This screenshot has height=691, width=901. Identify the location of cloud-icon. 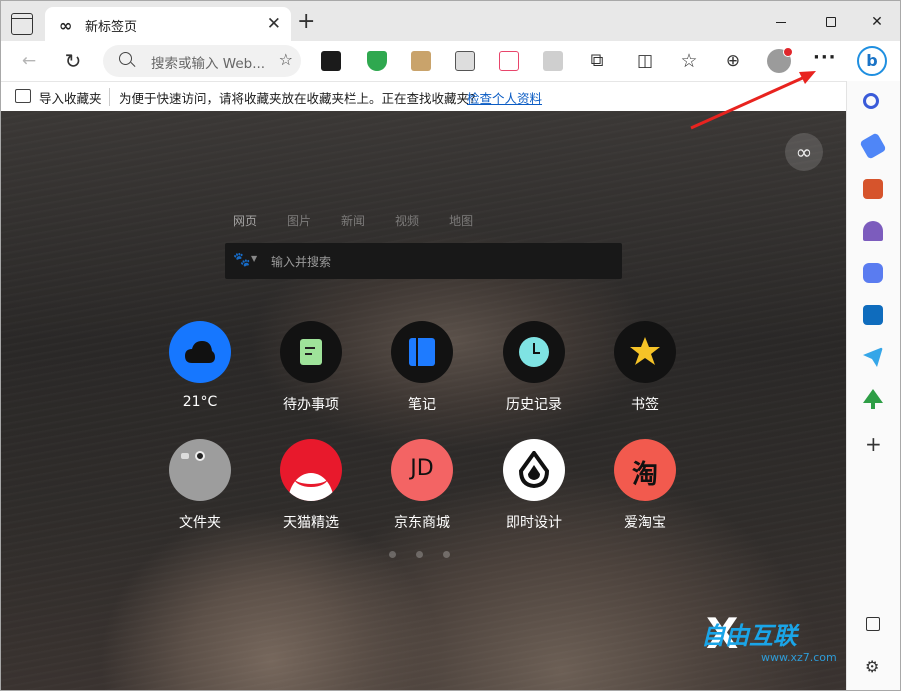
(200, 352).